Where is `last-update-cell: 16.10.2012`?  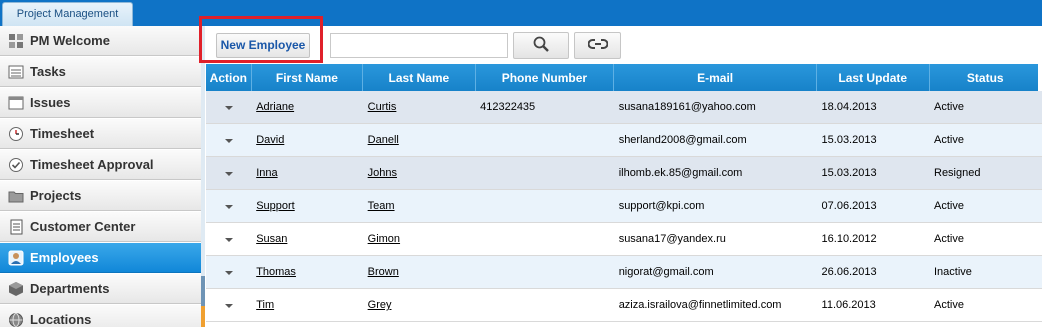
last-update-cell: 16.10.2012 is located at coordinates (872, 239).